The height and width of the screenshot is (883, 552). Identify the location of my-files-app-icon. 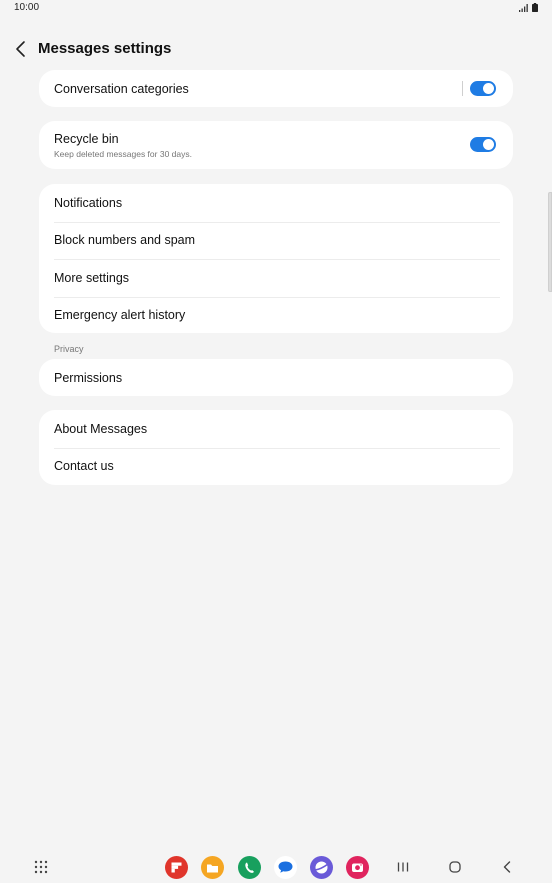
(212, 867).